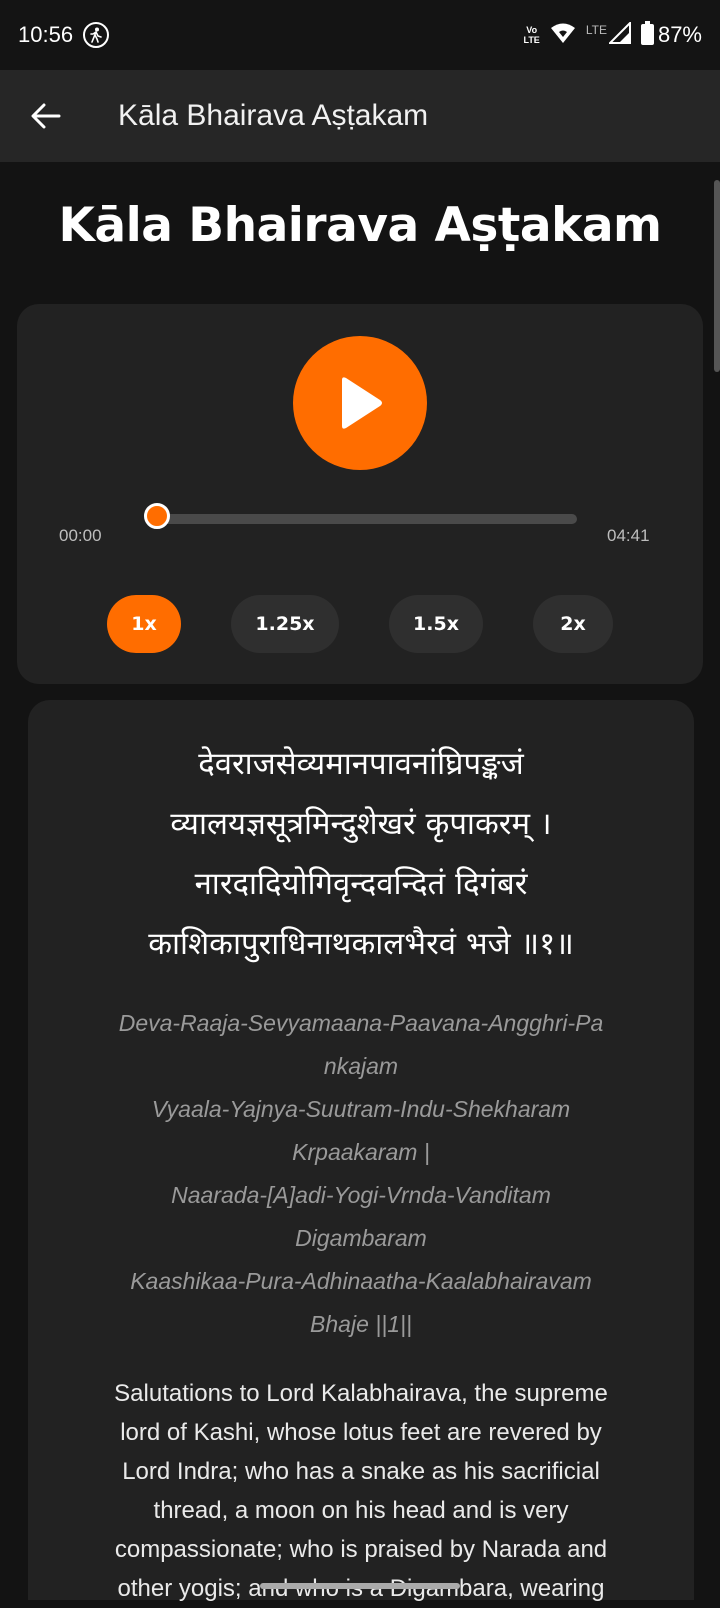 The width and height of the screenshot is (720, 1608). I want to click on arrow-left-icon, so click(46, 116).